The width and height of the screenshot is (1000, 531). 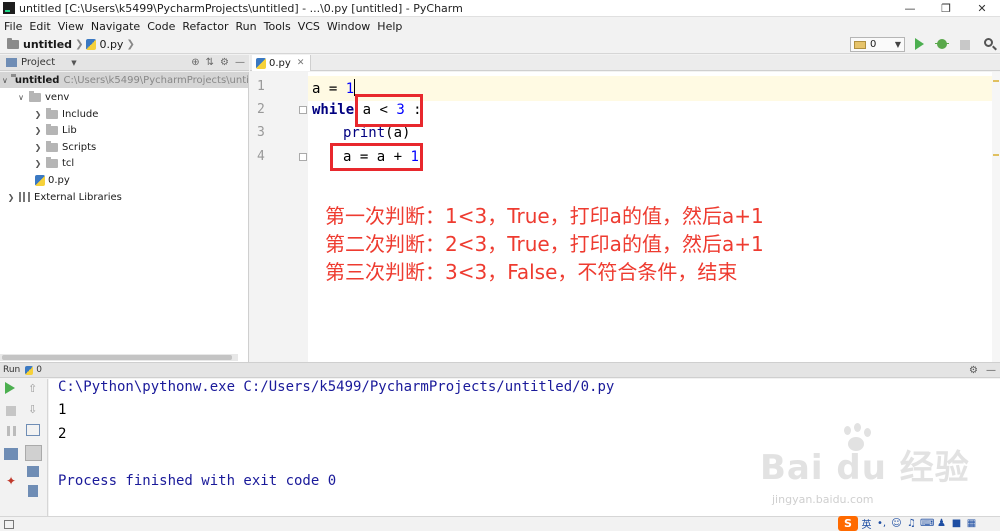 I want to click on tree-item-external-libraries: ❯ External Libraries, so click(x=64, y=197).